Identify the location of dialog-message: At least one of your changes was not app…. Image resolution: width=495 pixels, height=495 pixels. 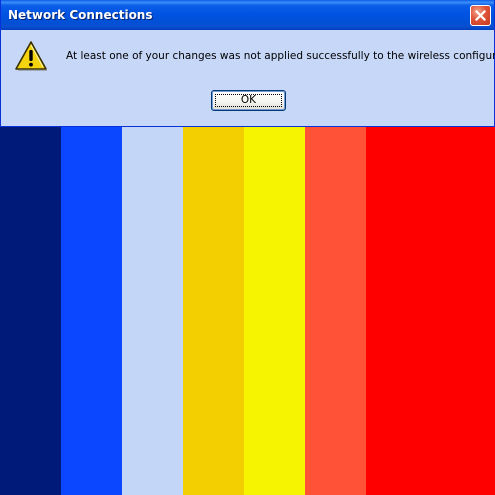
(280, 56).